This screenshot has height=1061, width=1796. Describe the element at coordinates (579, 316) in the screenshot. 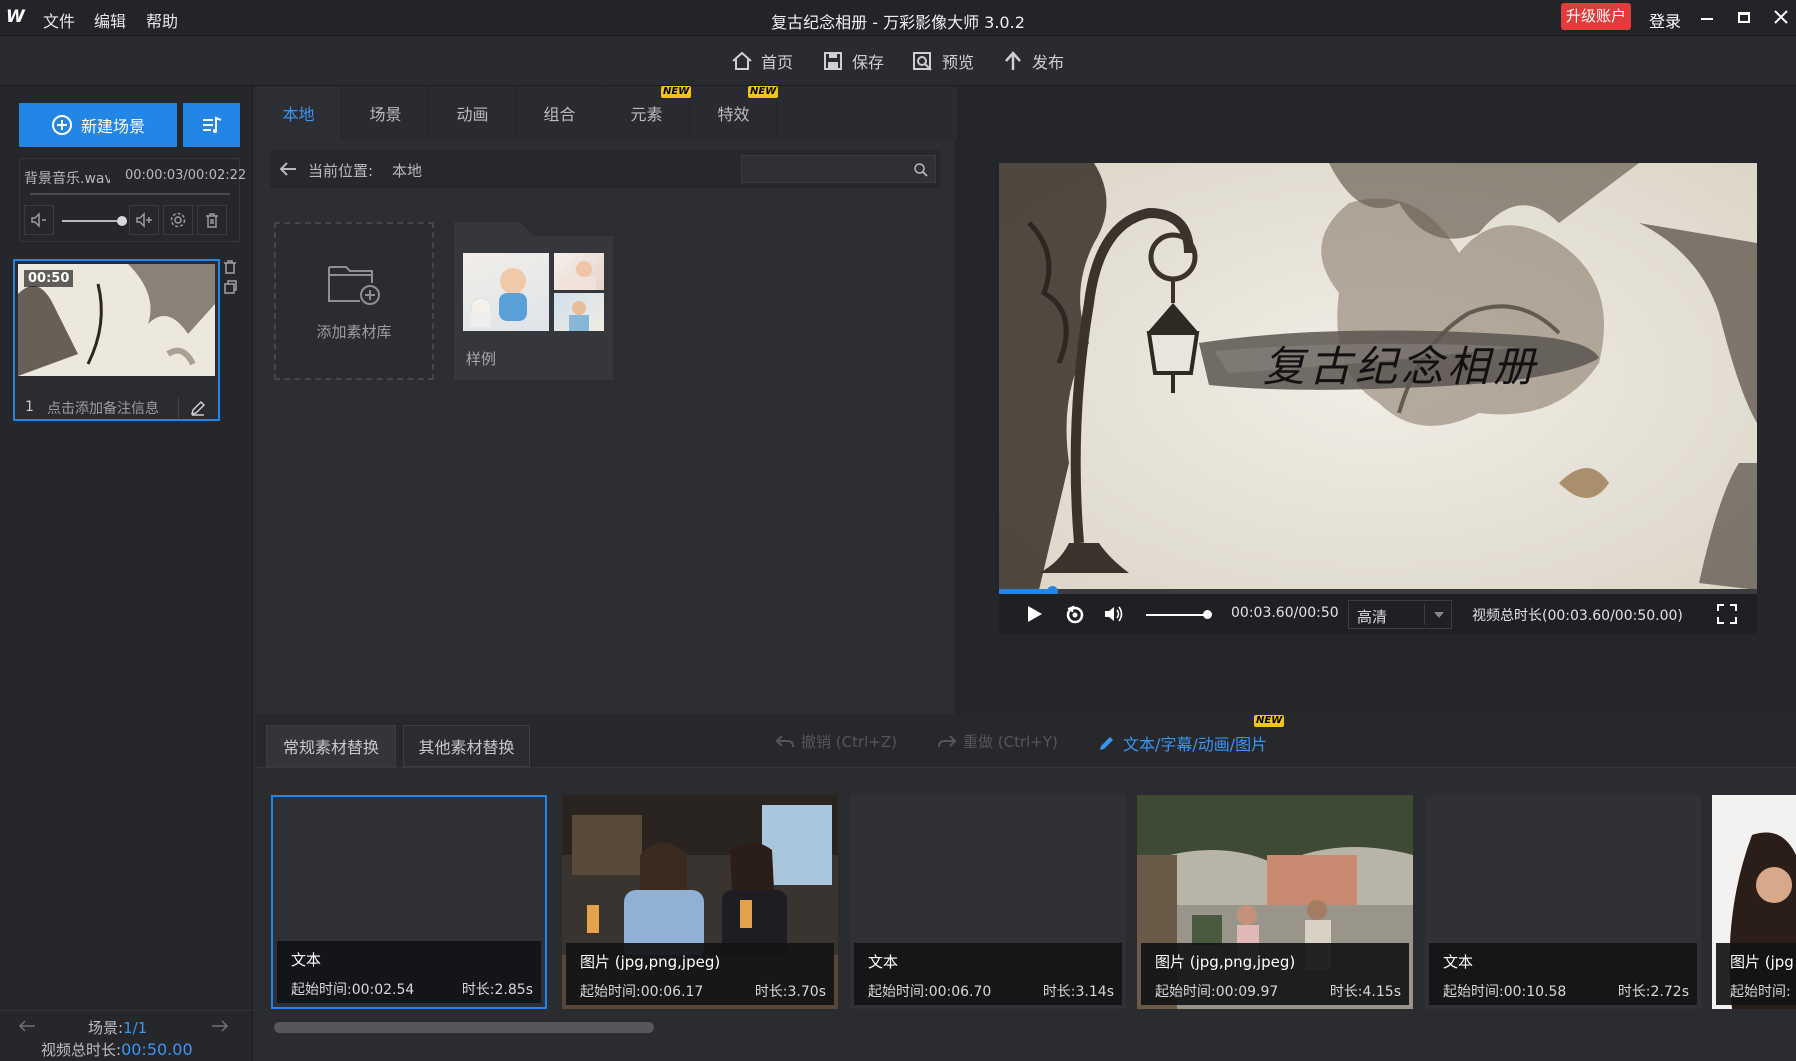

I see `baby-photo-3-art` at that location.